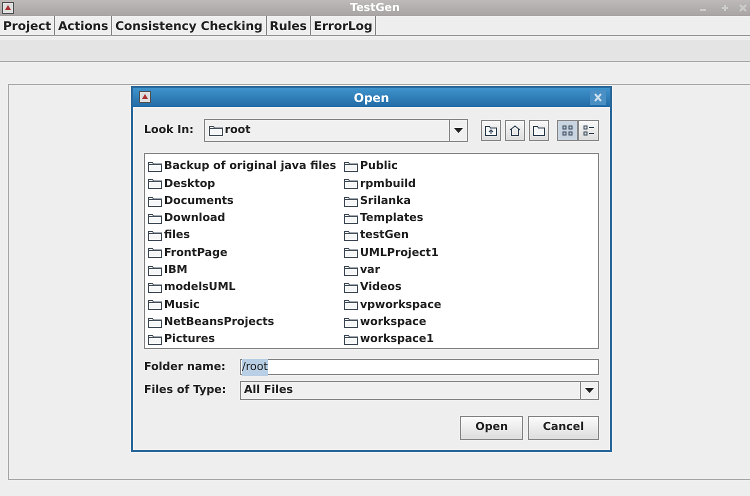 The height and width of the screenshot is (496, 750). Describe the element at coordinates (246, 235) in the screenshot. I see `folder-item: files` at that location.